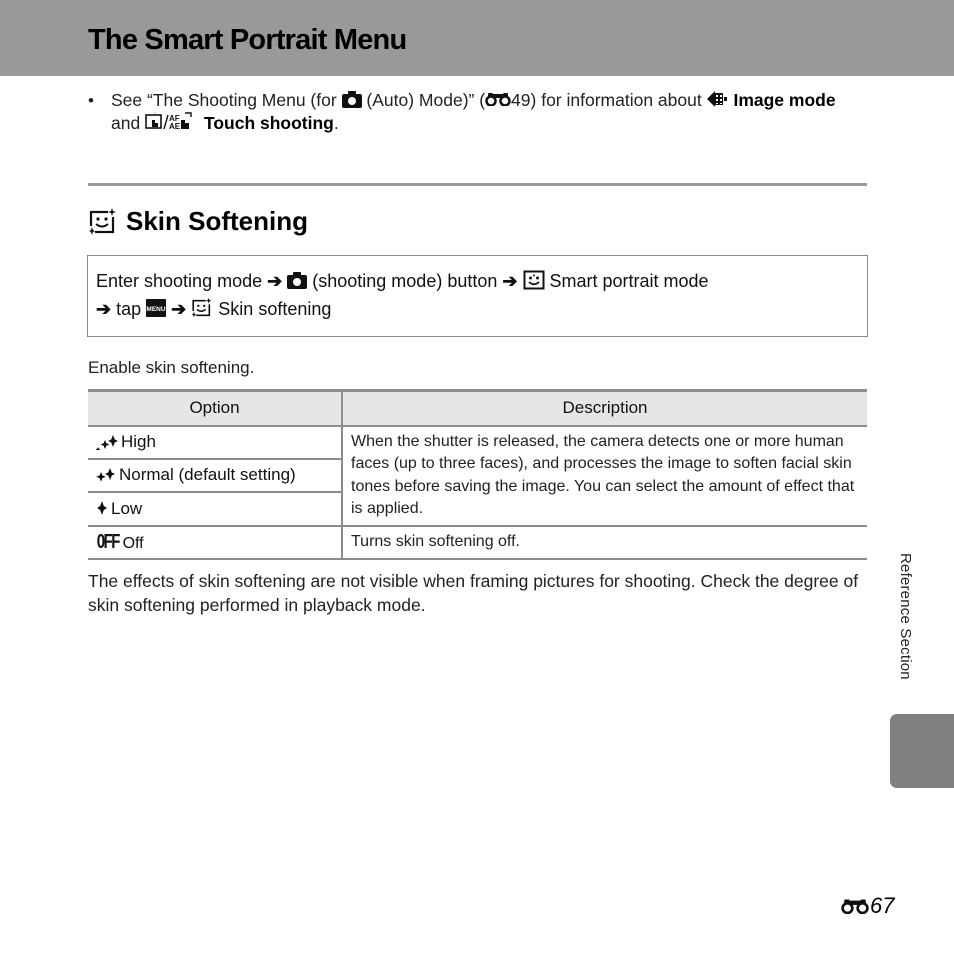 This screenshot has height=954, width=954. I want to click on off-icon: 0FF, so click(108, 541).